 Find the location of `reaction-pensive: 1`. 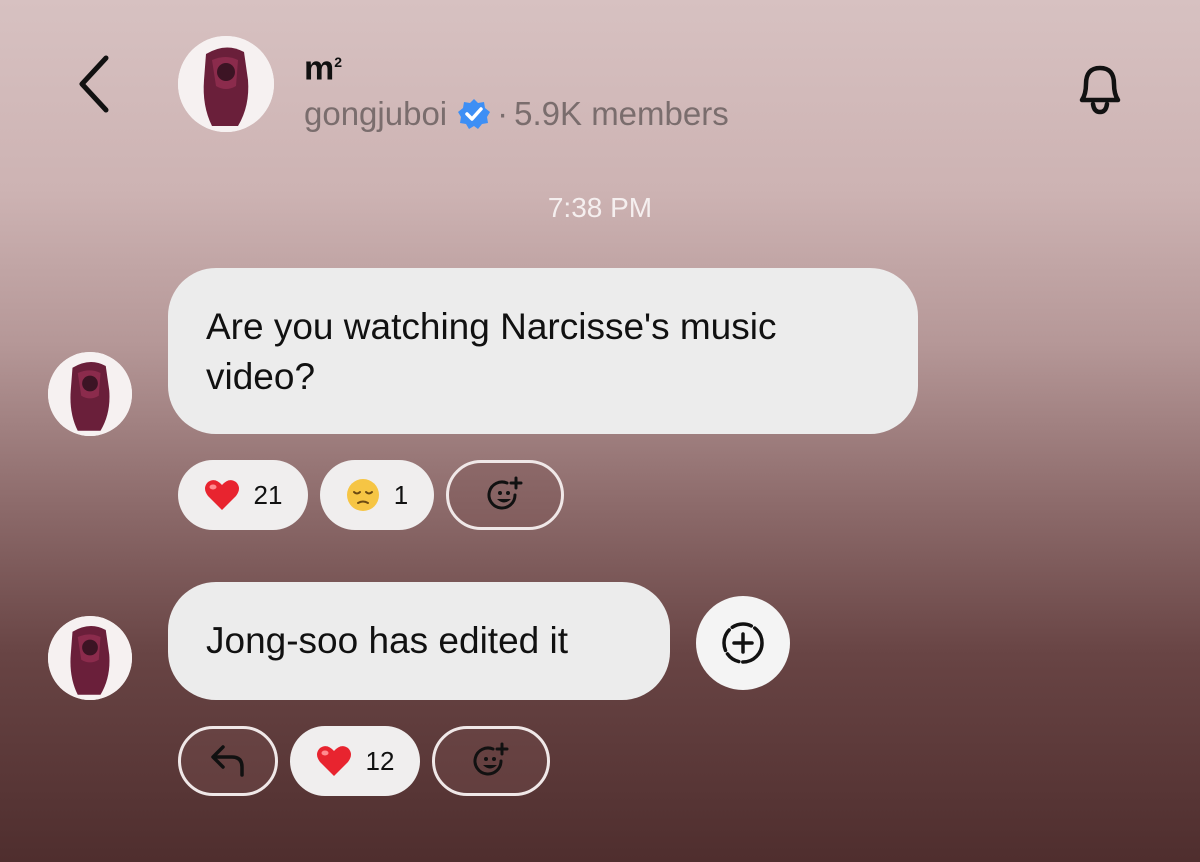

reaction-pensive: 1 is located at coordinates (377, 495).